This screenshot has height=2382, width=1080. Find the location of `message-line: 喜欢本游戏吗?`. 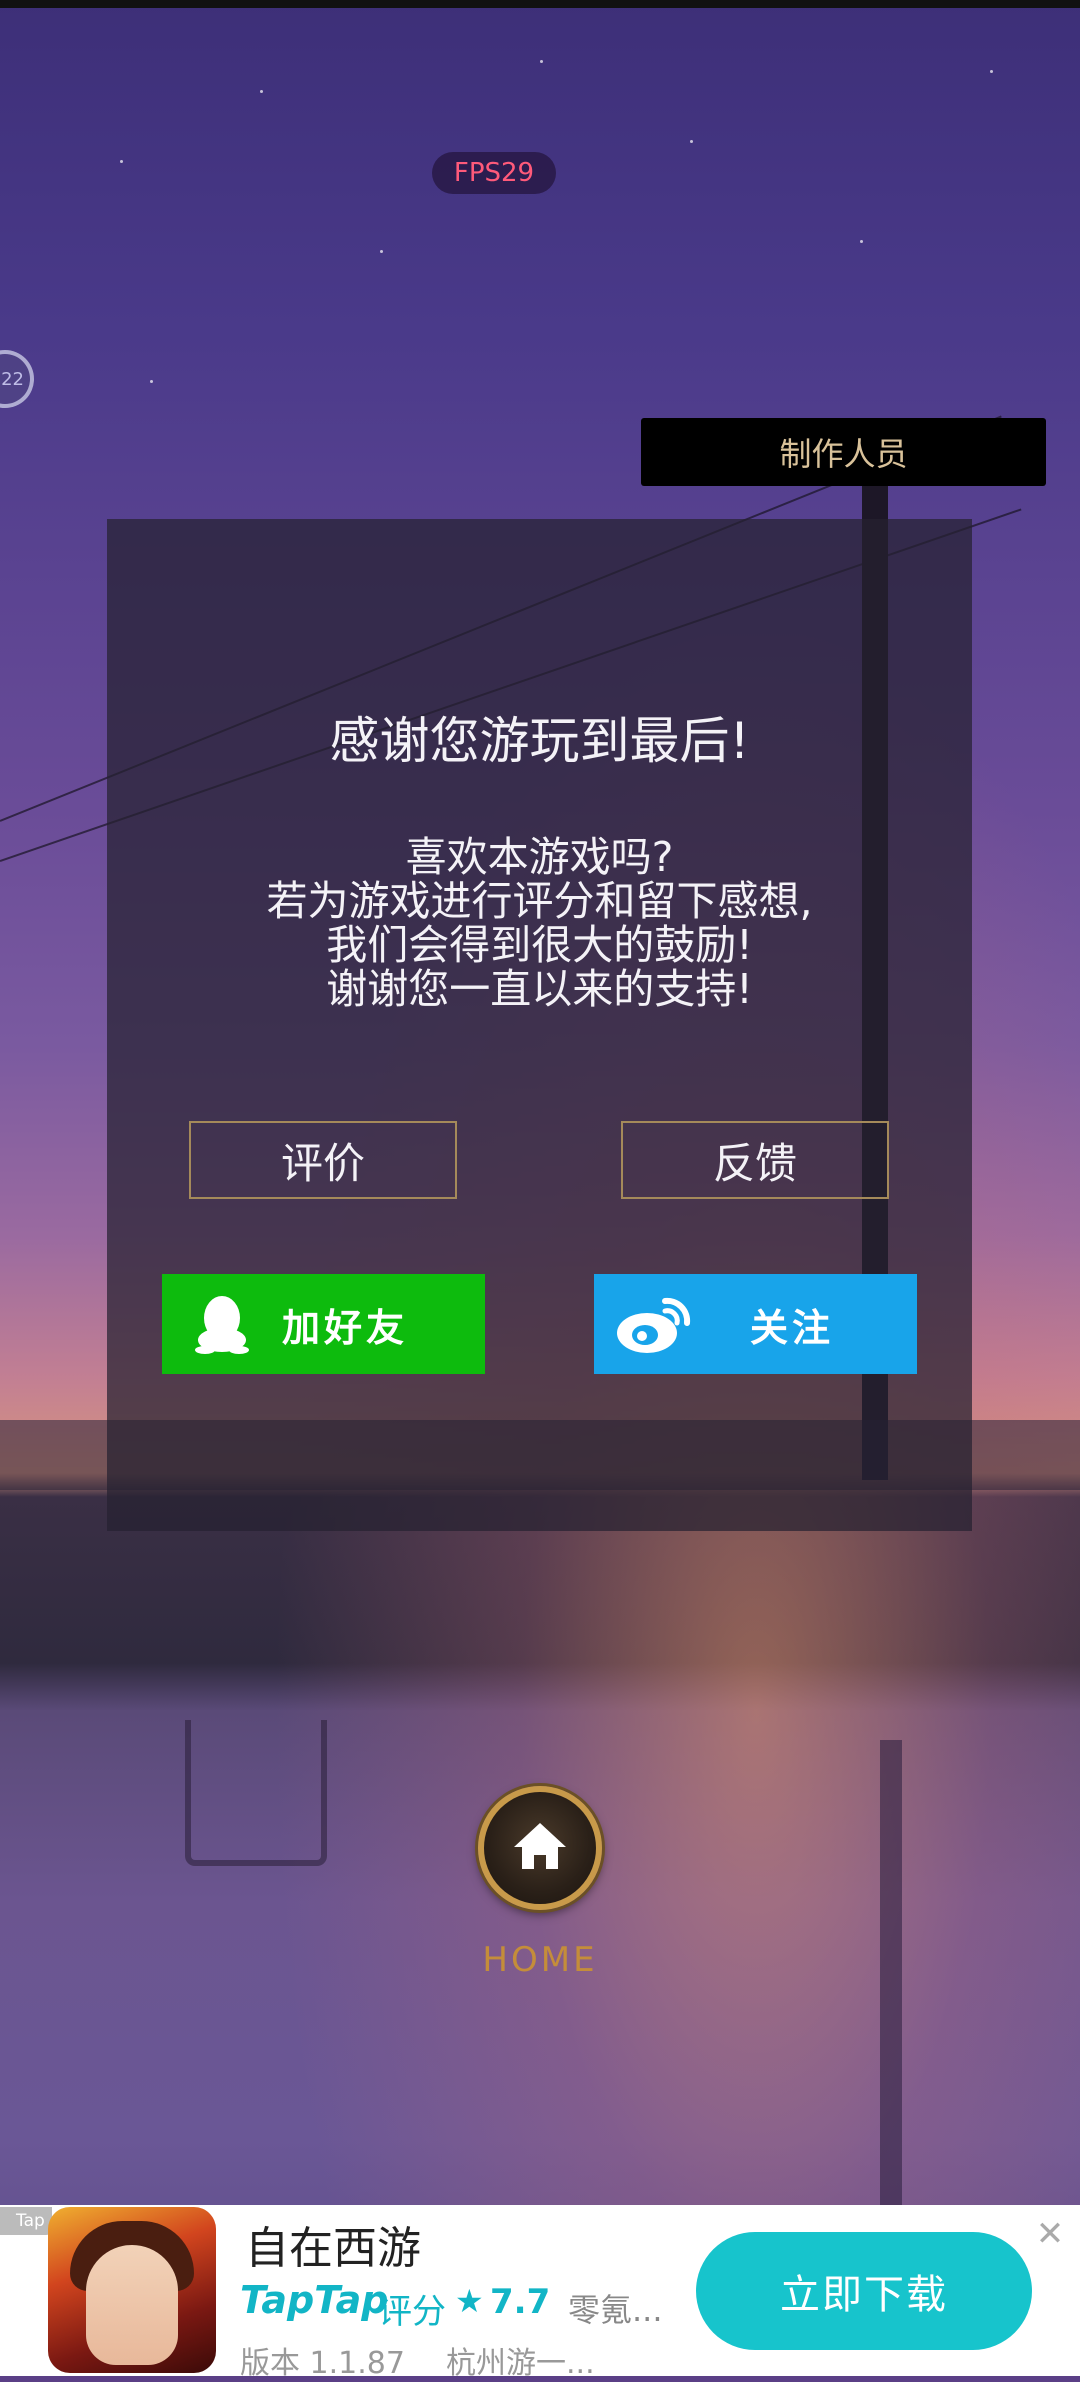

message-line: 喜欢本游戏吗? is located at coordinates (539, 857).